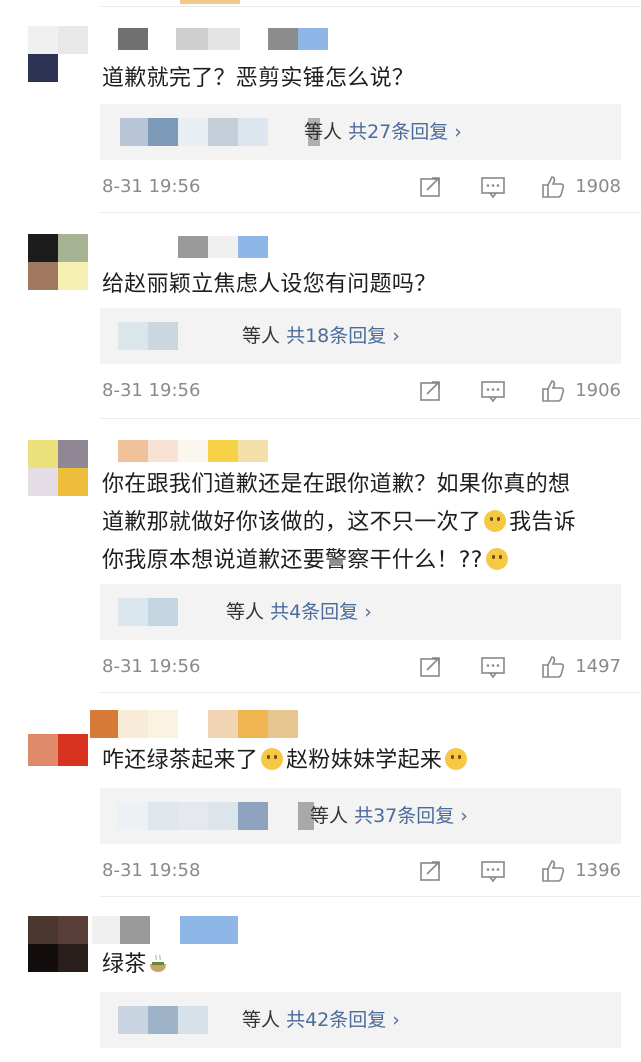 This screenshot has width=641, height=1062. I want to click on comment-meta: 8-31 19:56 1908, so click(363, 187).